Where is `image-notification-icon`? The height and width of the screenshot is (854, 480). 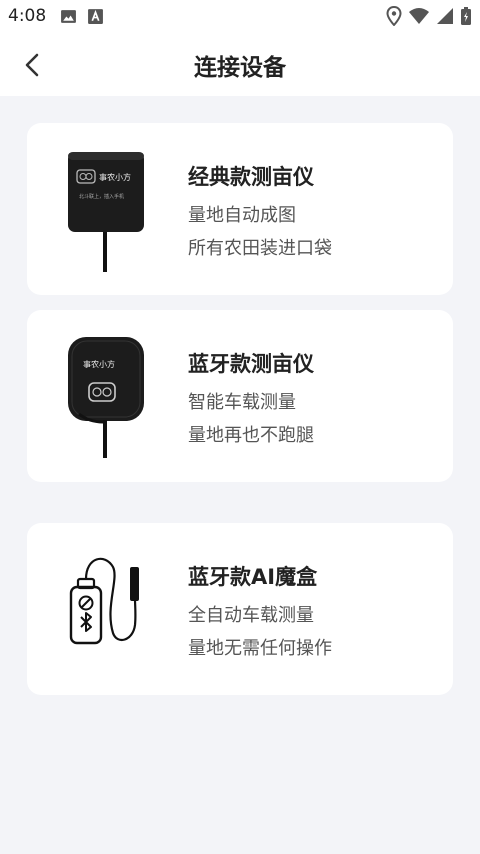 image-notification-icon is located at coordinates (68, 16).